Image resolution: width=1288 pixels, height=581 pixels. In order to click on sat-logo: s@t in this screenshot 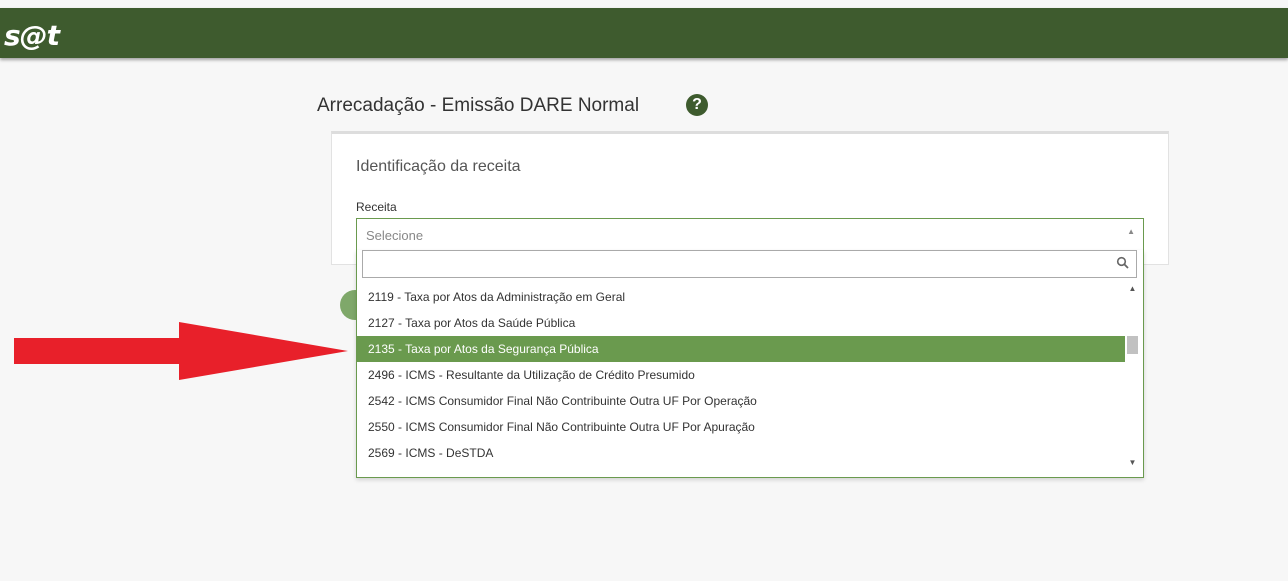, I will do `click(32, 35)`.